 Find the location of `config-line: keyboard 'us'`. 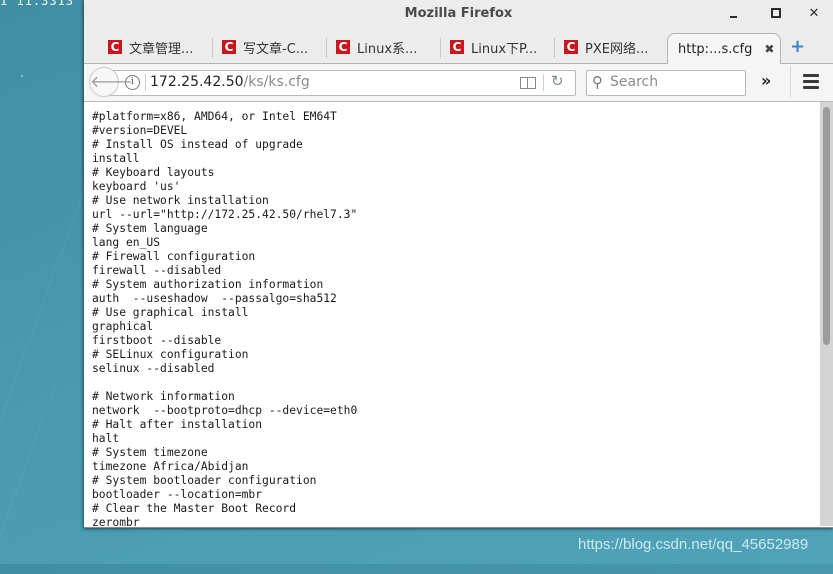

config-line: keyboard 'us' is located at coordinates (136, 186).